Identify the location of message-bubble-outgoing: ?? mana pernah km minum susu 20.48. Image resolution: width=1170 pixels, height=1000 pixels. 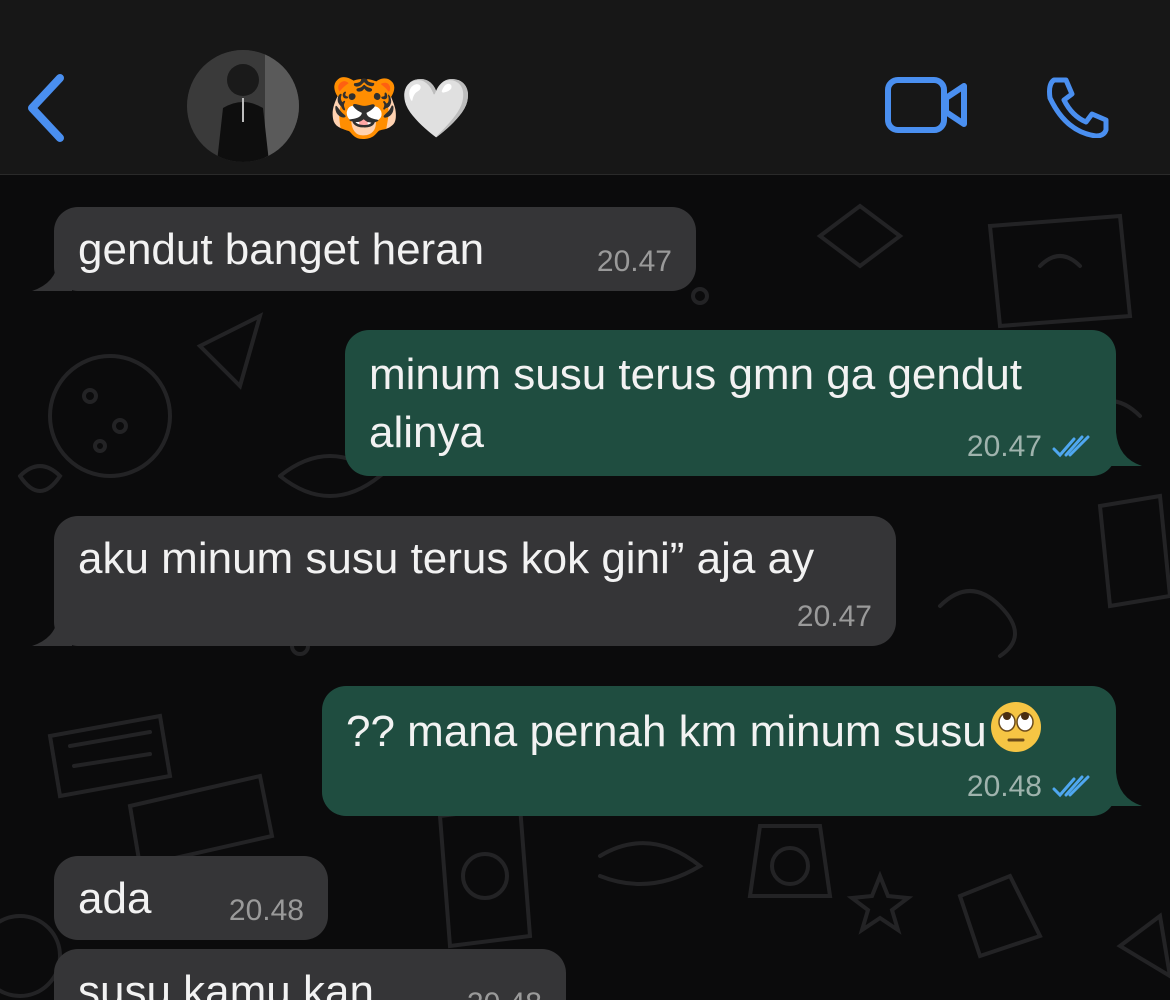
(732, 751).